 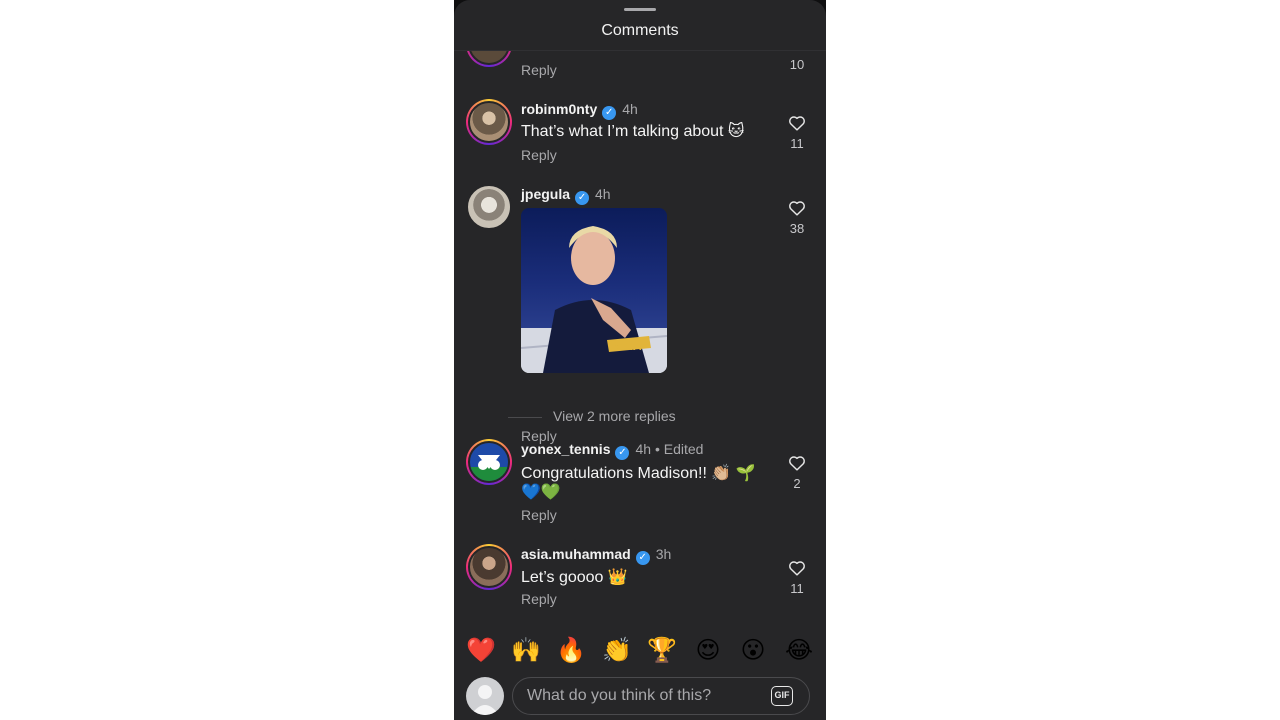 I want to click on comment-input, so click(x=642, y=696).